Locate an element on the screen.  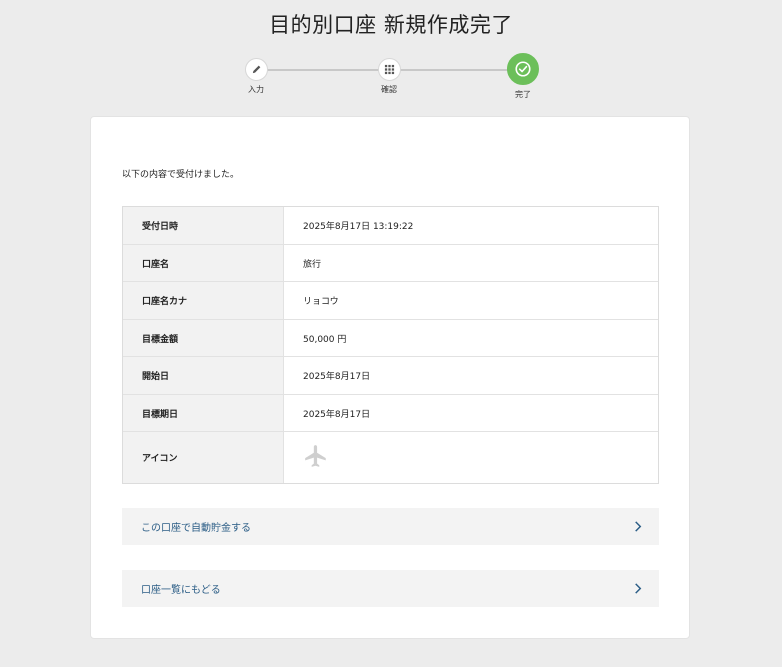
intro-text: 以下の内容で受付けました。 is located at coordinates (181, 175).